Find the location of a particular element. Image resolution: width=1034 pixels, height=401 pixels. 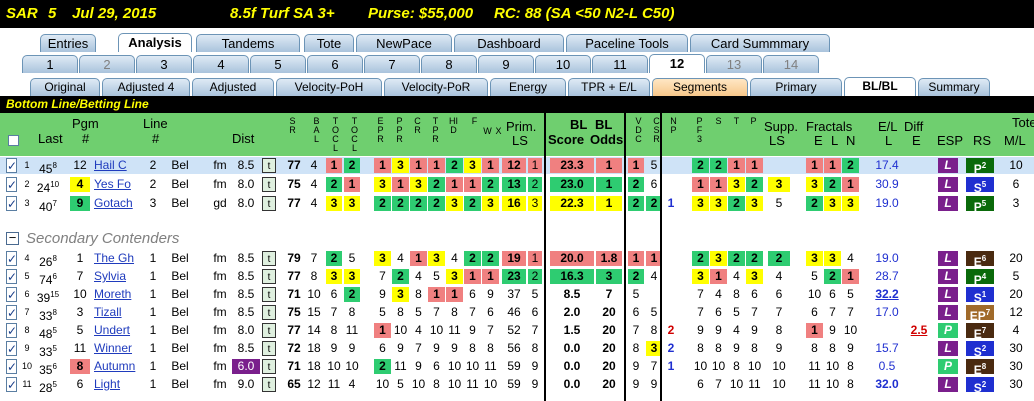

tab-newpace: NewPace is located at coordinates (404, 43).